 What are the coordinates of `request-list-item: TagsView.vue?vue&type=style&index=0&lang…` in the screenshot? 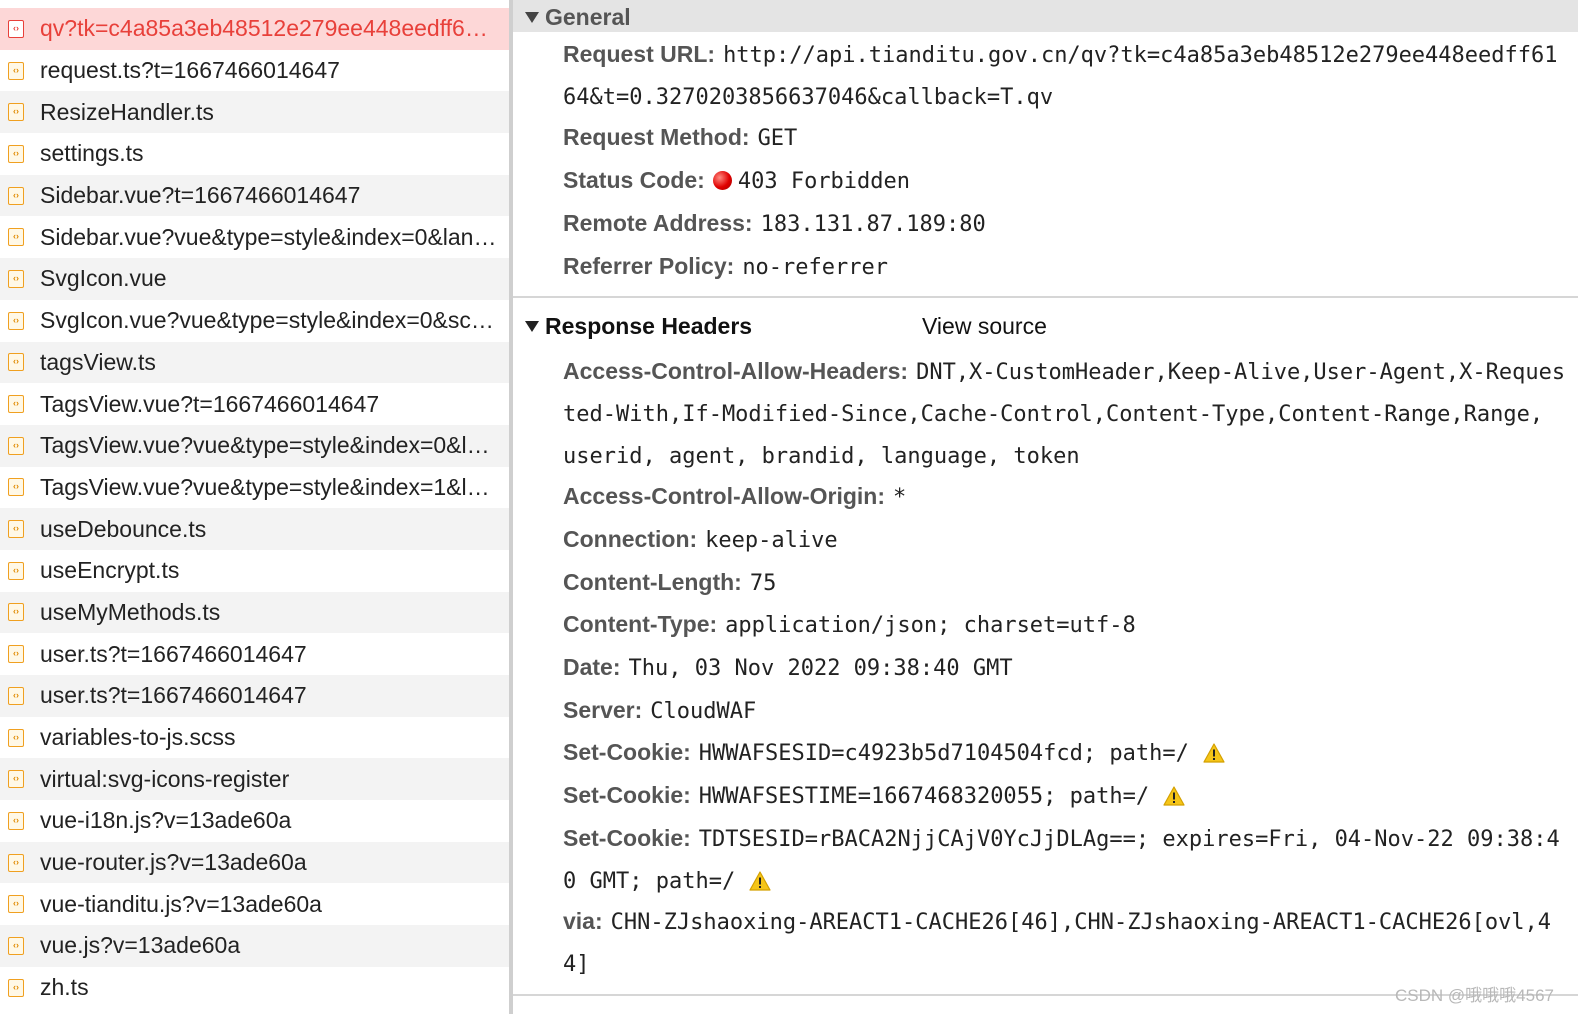 It's located at (255, 445).